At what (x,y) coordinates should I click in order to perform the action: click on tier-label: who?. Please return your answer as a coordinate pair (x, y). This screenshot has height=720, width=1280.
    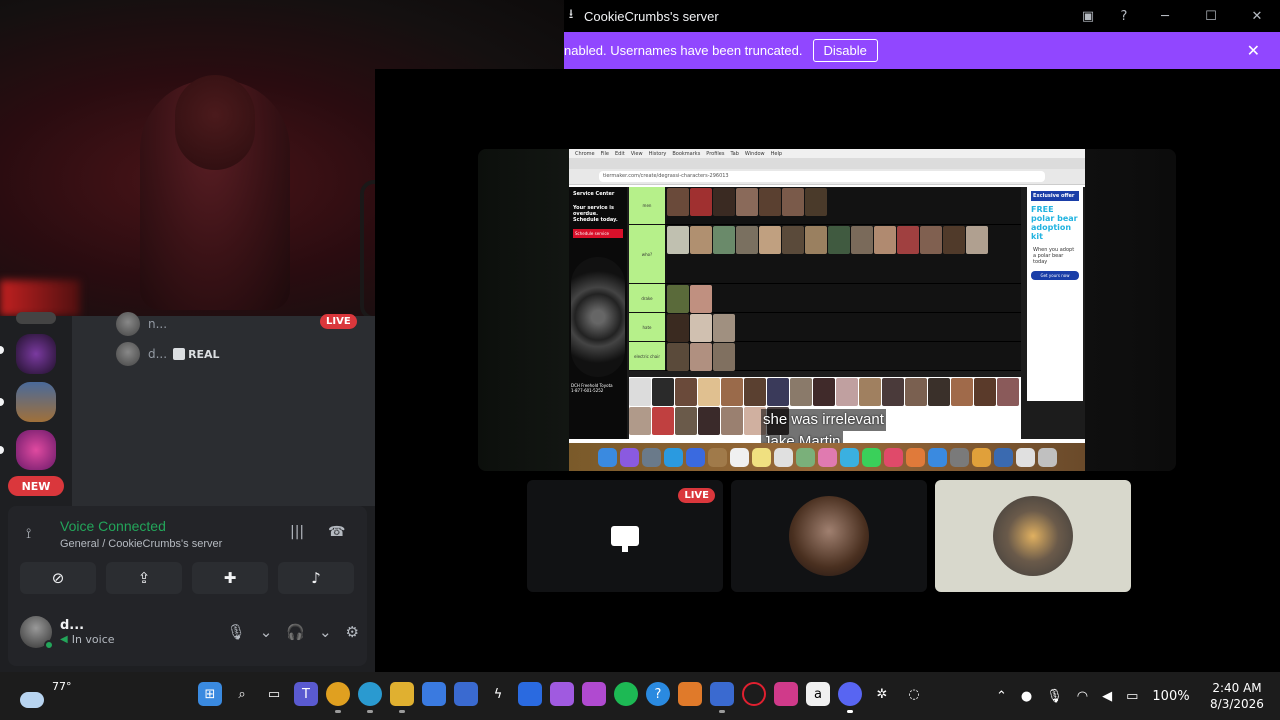
    Looking at the image, I should click on (647, 254).